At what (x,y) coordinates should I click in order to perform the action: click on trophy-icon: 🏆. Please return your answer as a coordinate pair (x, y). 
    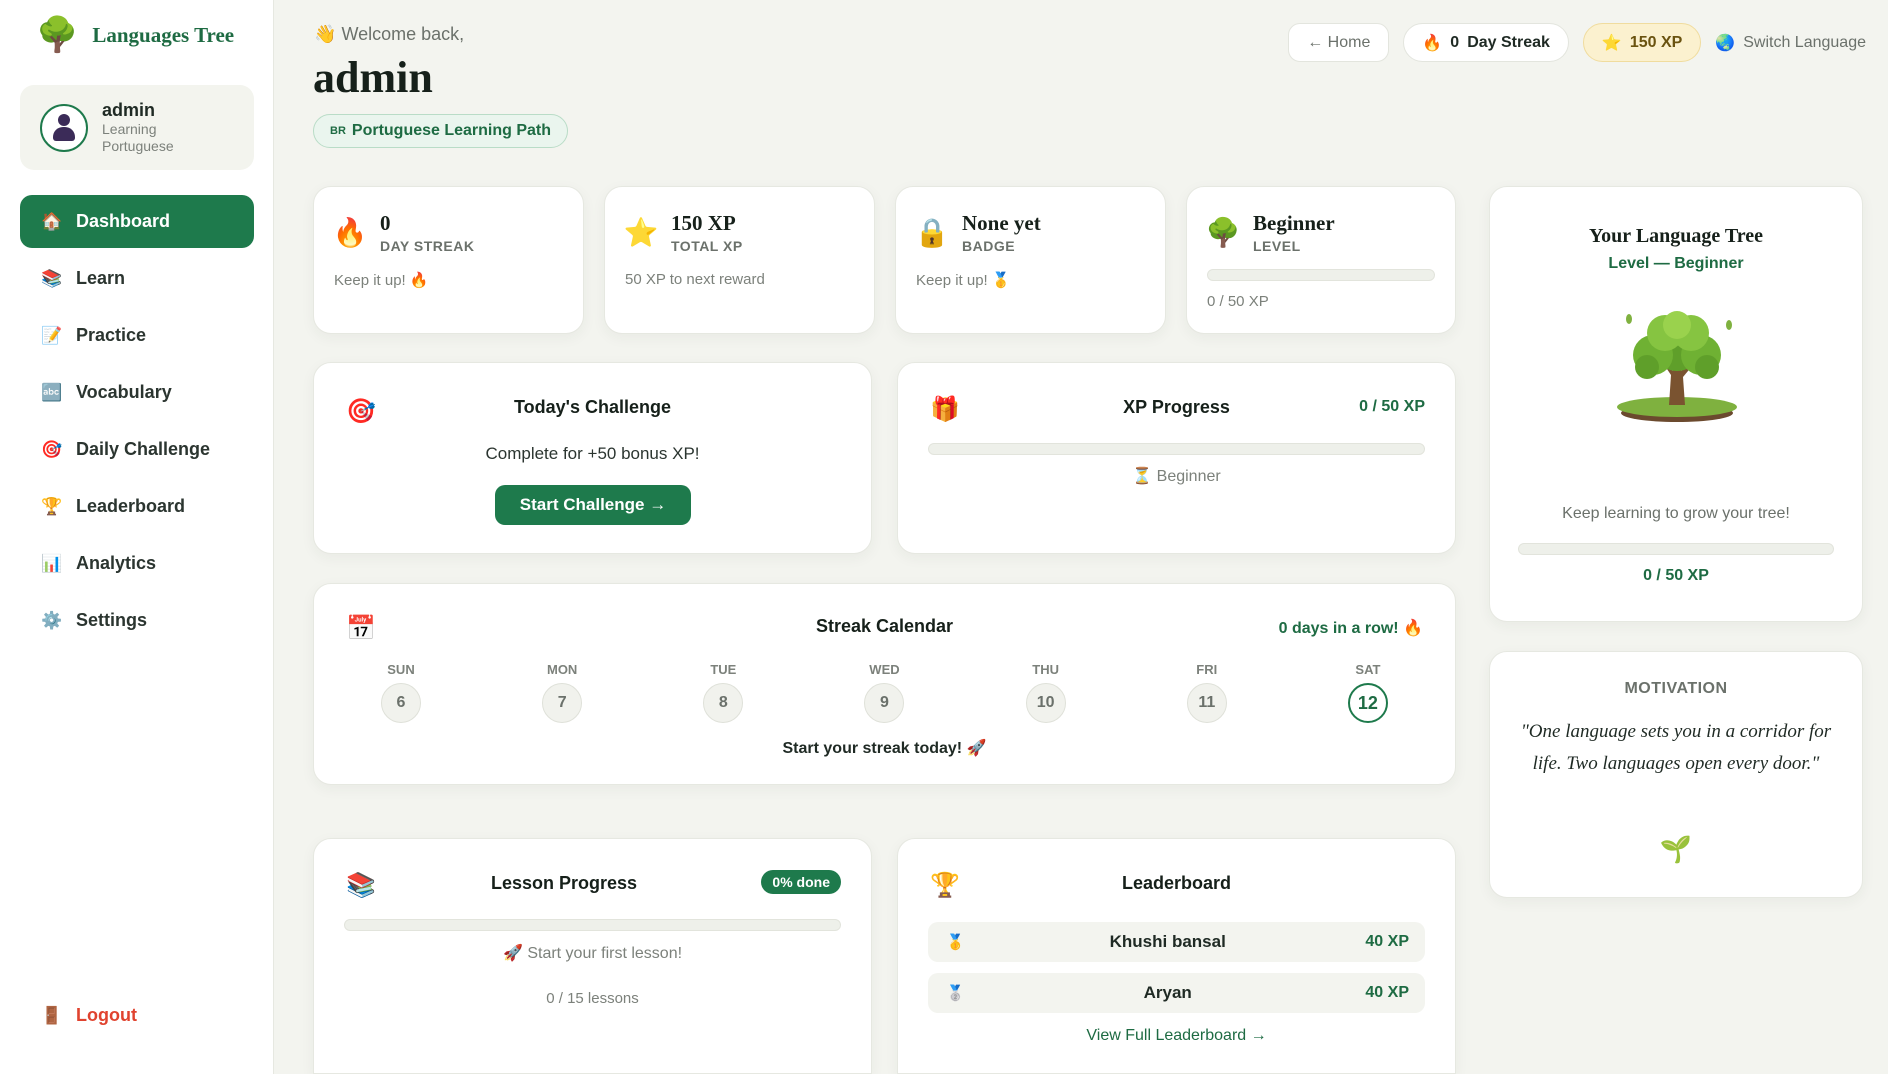
    Looking at the image, I should click on (52, 506).